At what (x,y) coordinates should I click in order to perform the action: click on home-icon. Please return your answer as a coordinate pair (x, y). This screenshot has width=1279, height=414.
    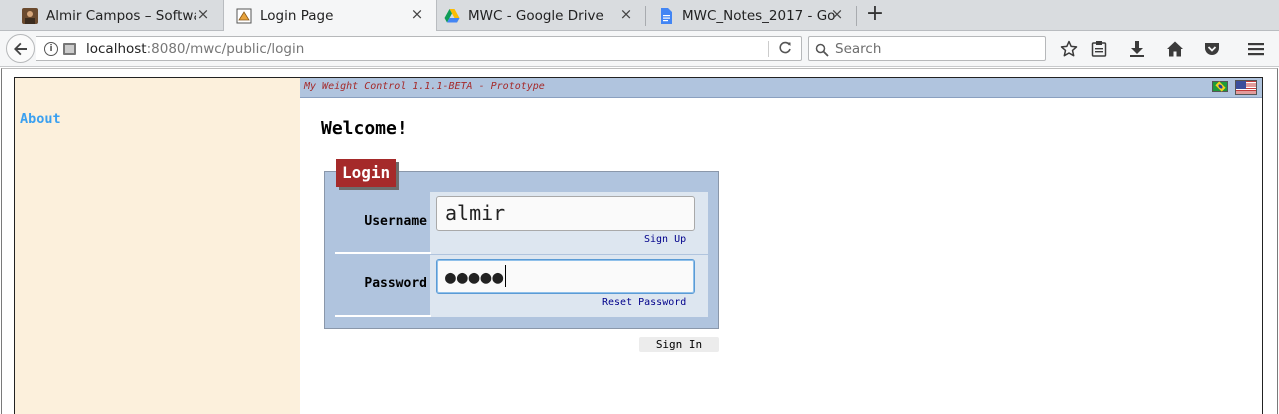
    Looking at the image, I should click on (1175, 49).